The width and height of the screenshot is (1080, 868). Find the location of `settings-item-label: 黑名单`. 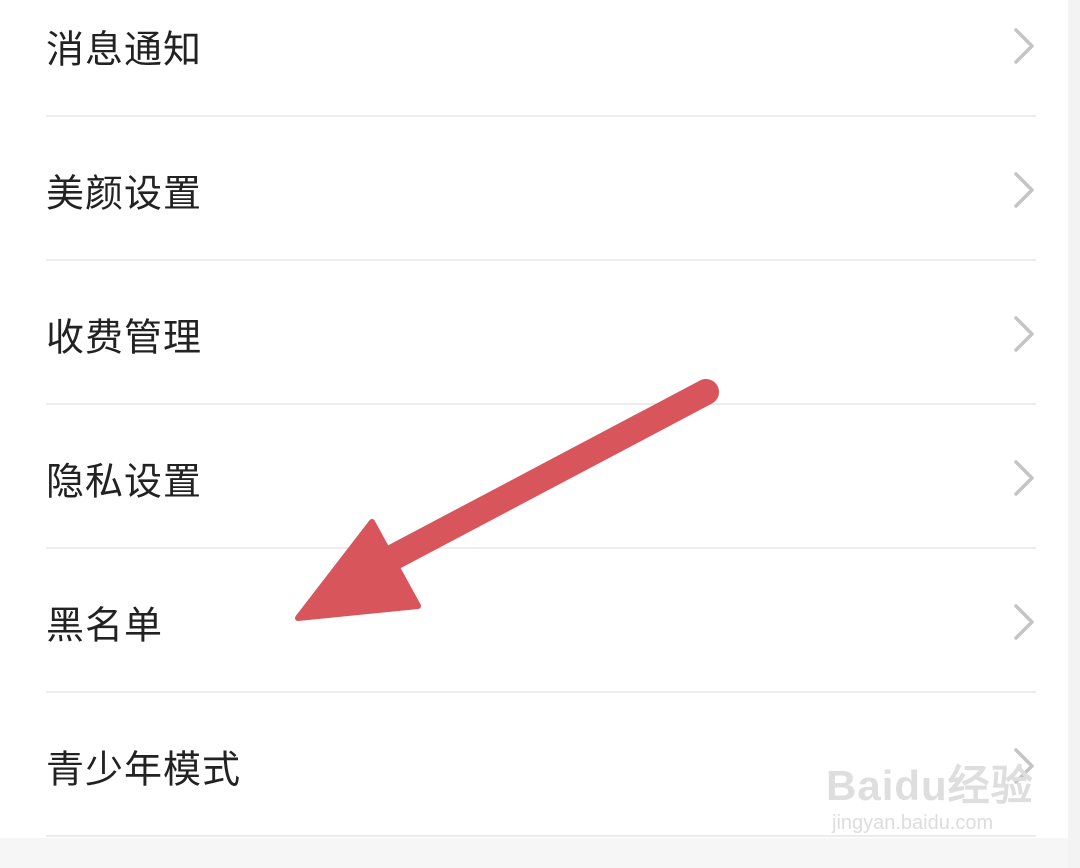

settings-item-label: 黑名单 is located at coordinates (105, 625).